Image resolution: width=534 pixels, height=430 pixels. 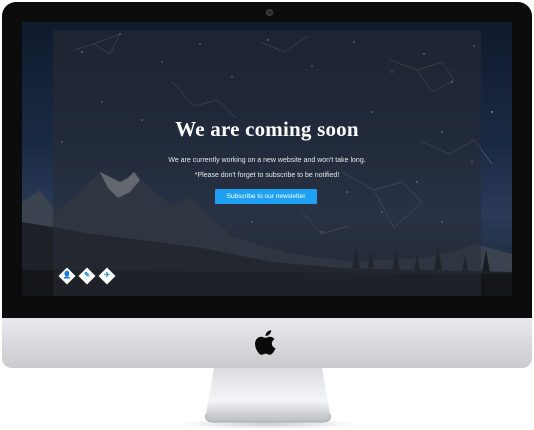 I want to click on subscribe-button: Subscribe to our newsletter, so click(x=266, y=196).